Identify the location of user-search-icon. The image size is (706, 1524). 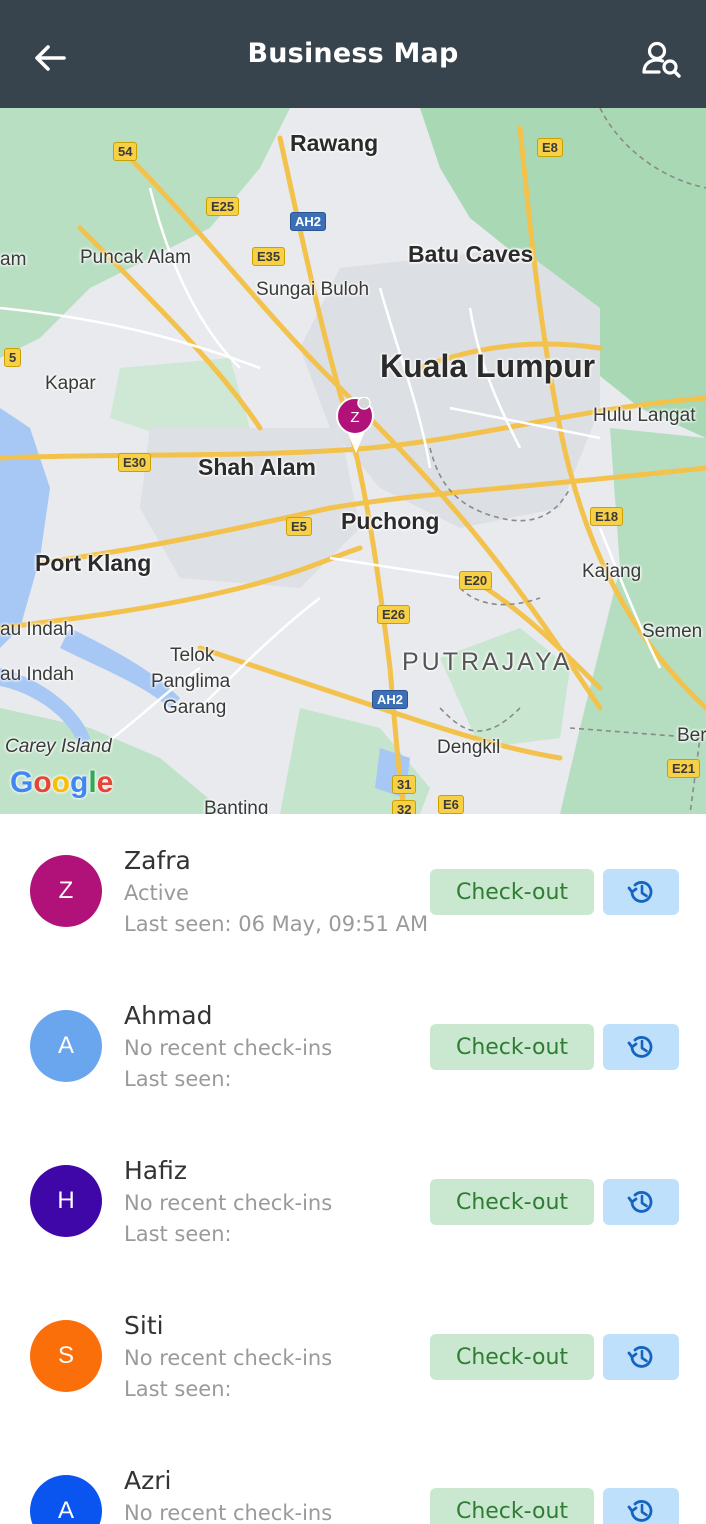
(662, 60).